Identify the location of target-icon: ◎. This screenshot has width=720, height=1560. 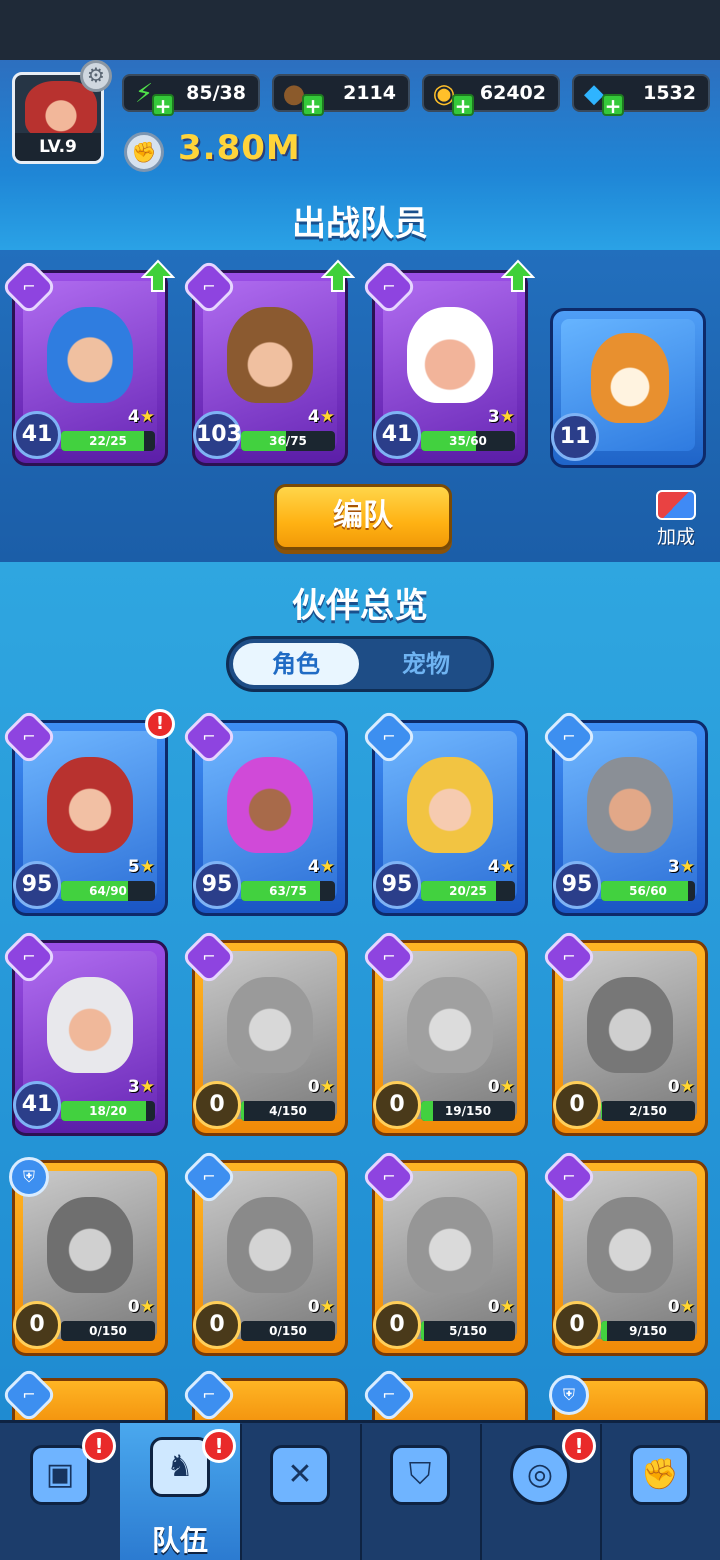
(540, 1475).